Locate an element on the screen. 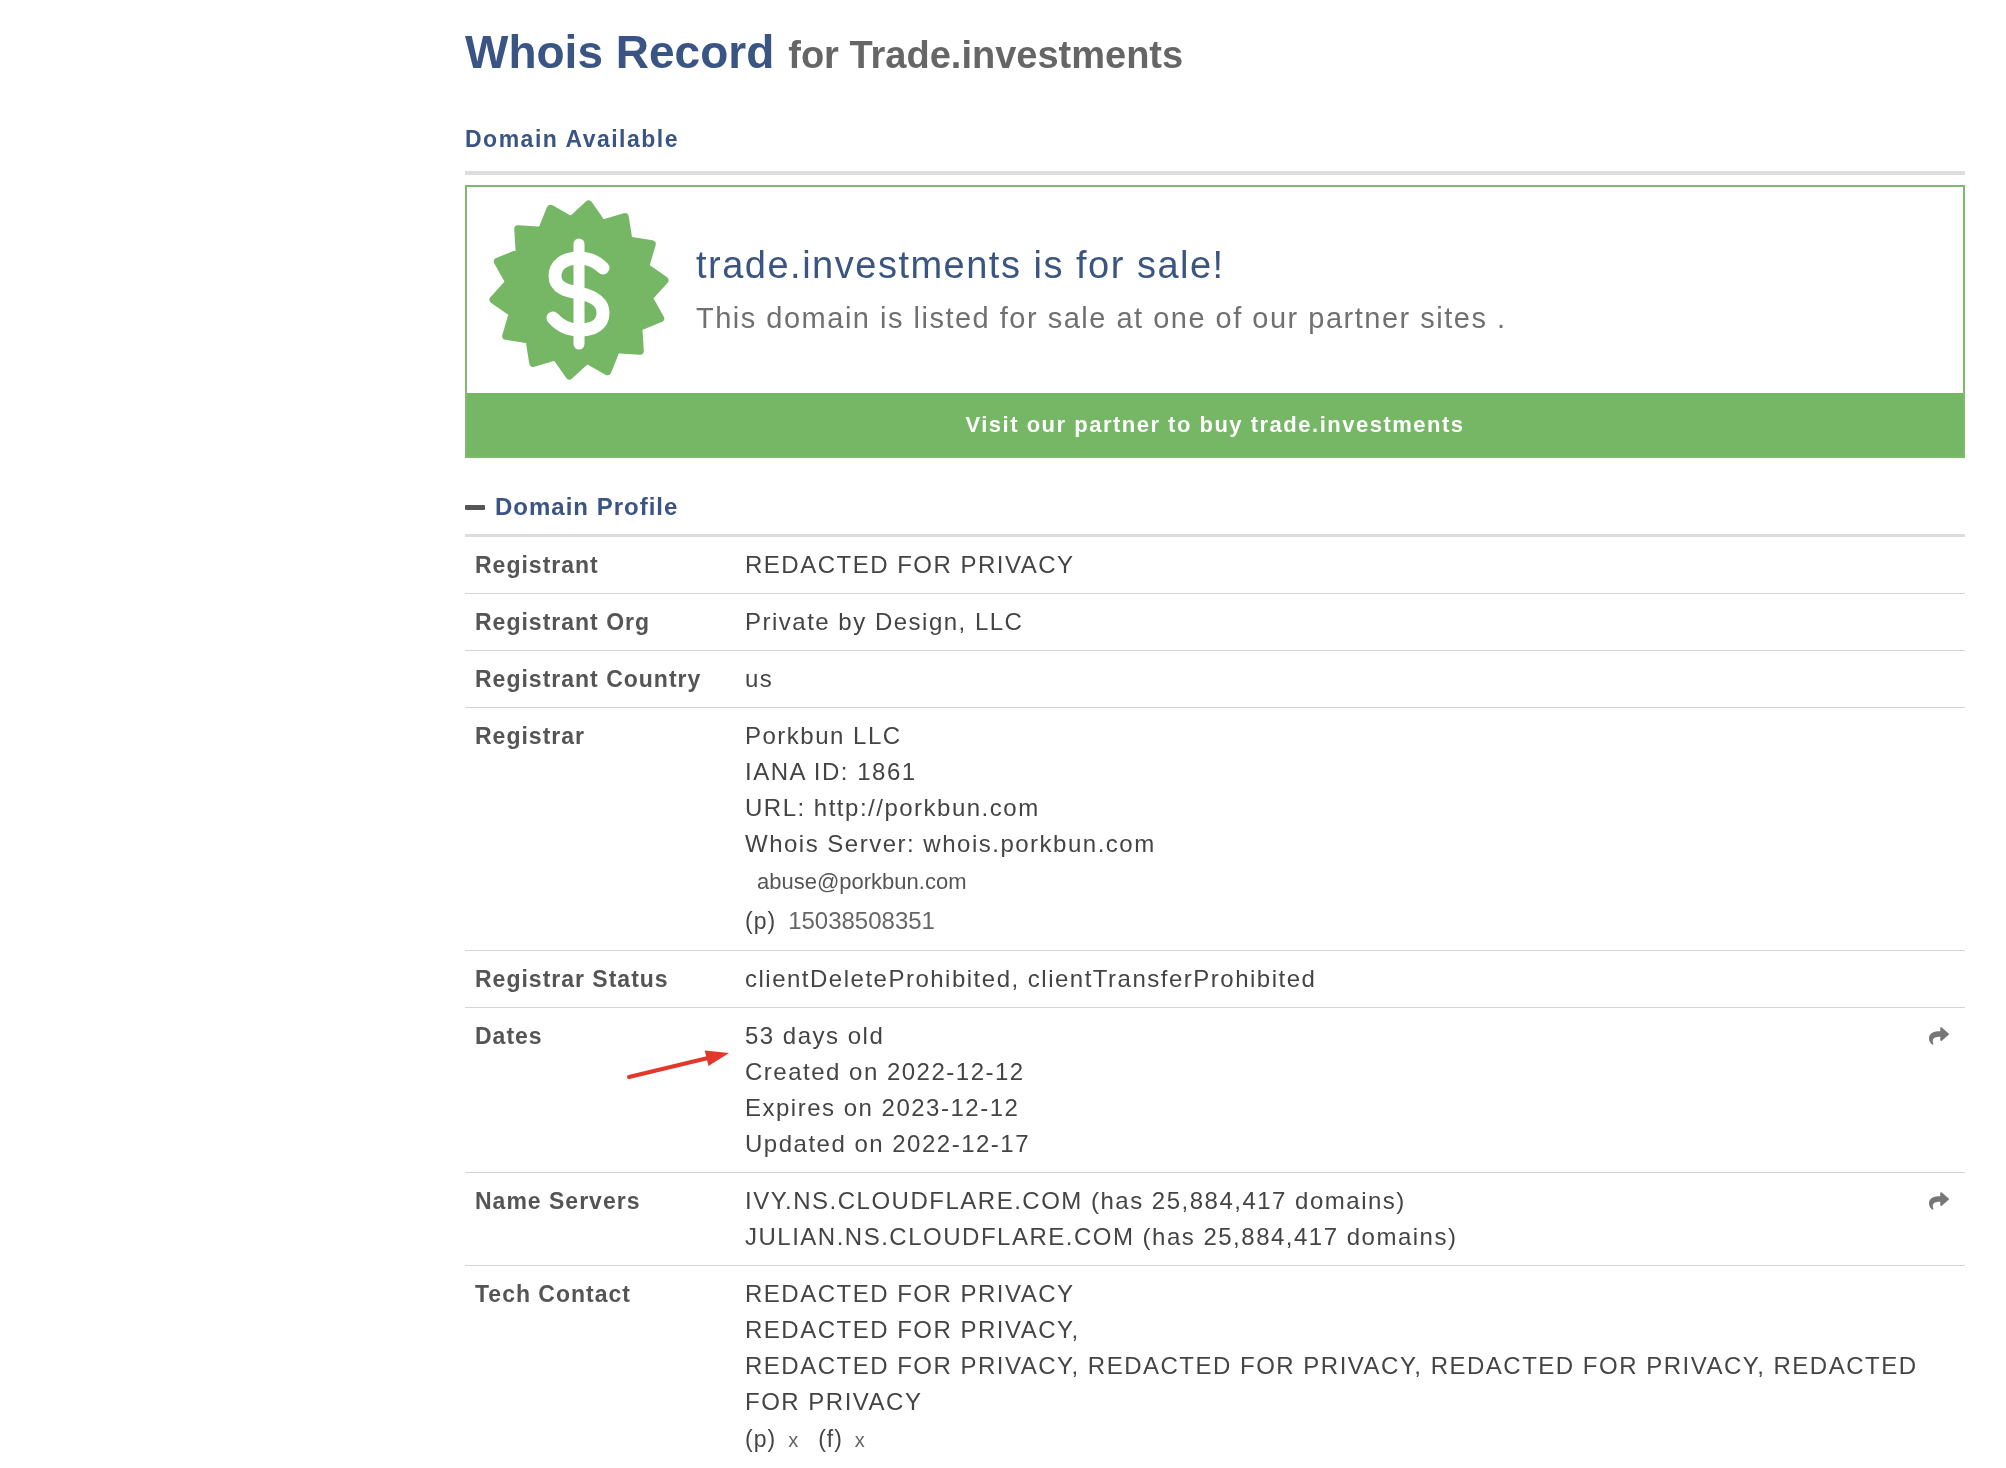 This screenshot has height=1468, width=2006. field-value: us is located at coordinates (759, 679).